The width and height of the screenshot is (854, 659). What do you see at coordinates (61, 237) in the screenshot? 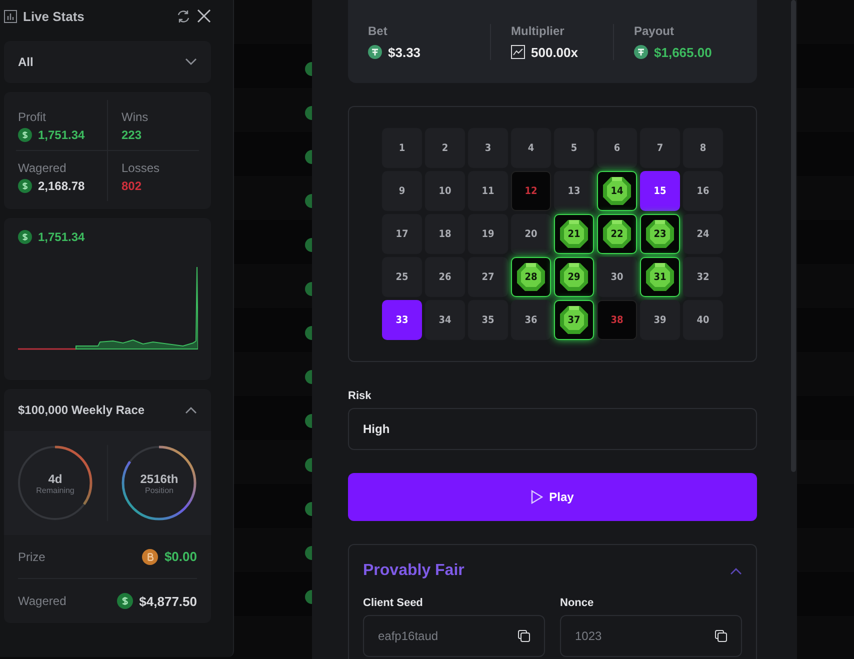
I see `profit-value: 1,751.34` at bounding box center [61, 237].